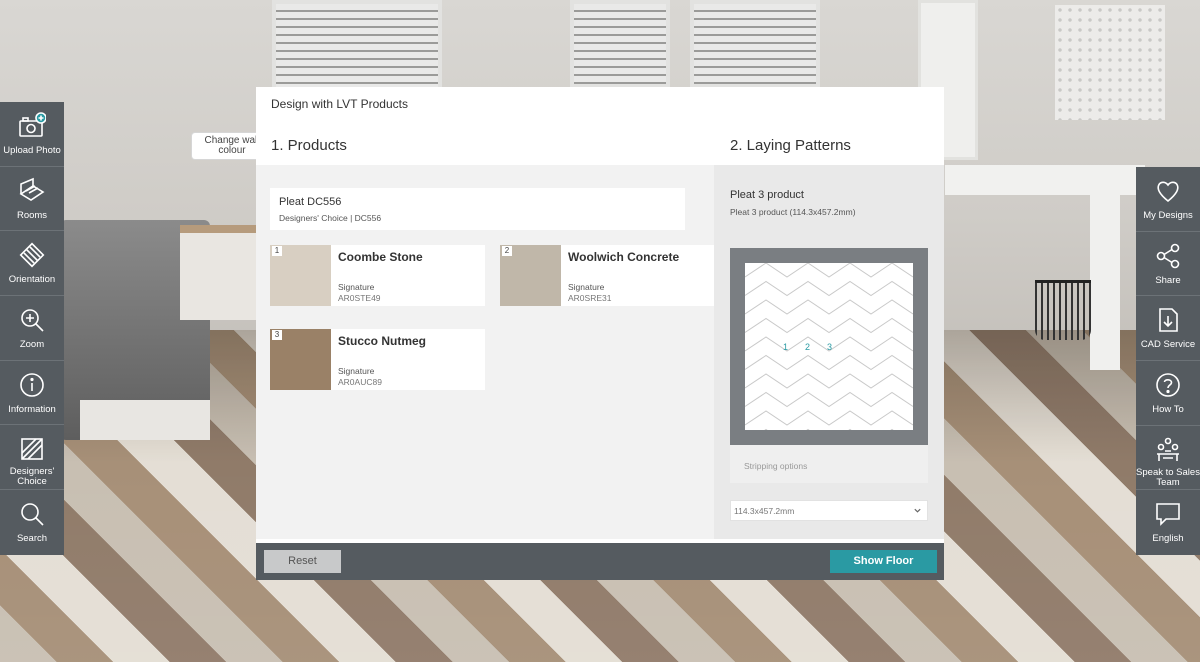  Describe the element at coordinates (1168, 449) in the screenshot. I see `sales-team-icon` at that location.